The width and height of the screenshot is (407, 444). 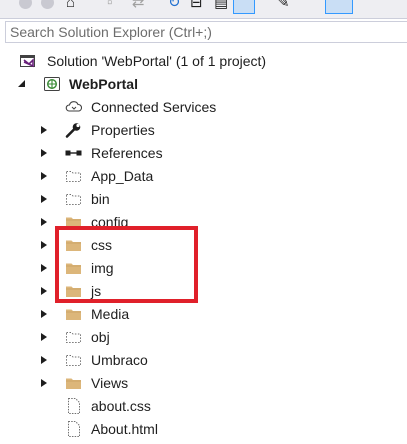 What do you see at coordinates (102, 268) in the screenshot?
I see `tree-item-label: img` at bounding box center [102, 268].